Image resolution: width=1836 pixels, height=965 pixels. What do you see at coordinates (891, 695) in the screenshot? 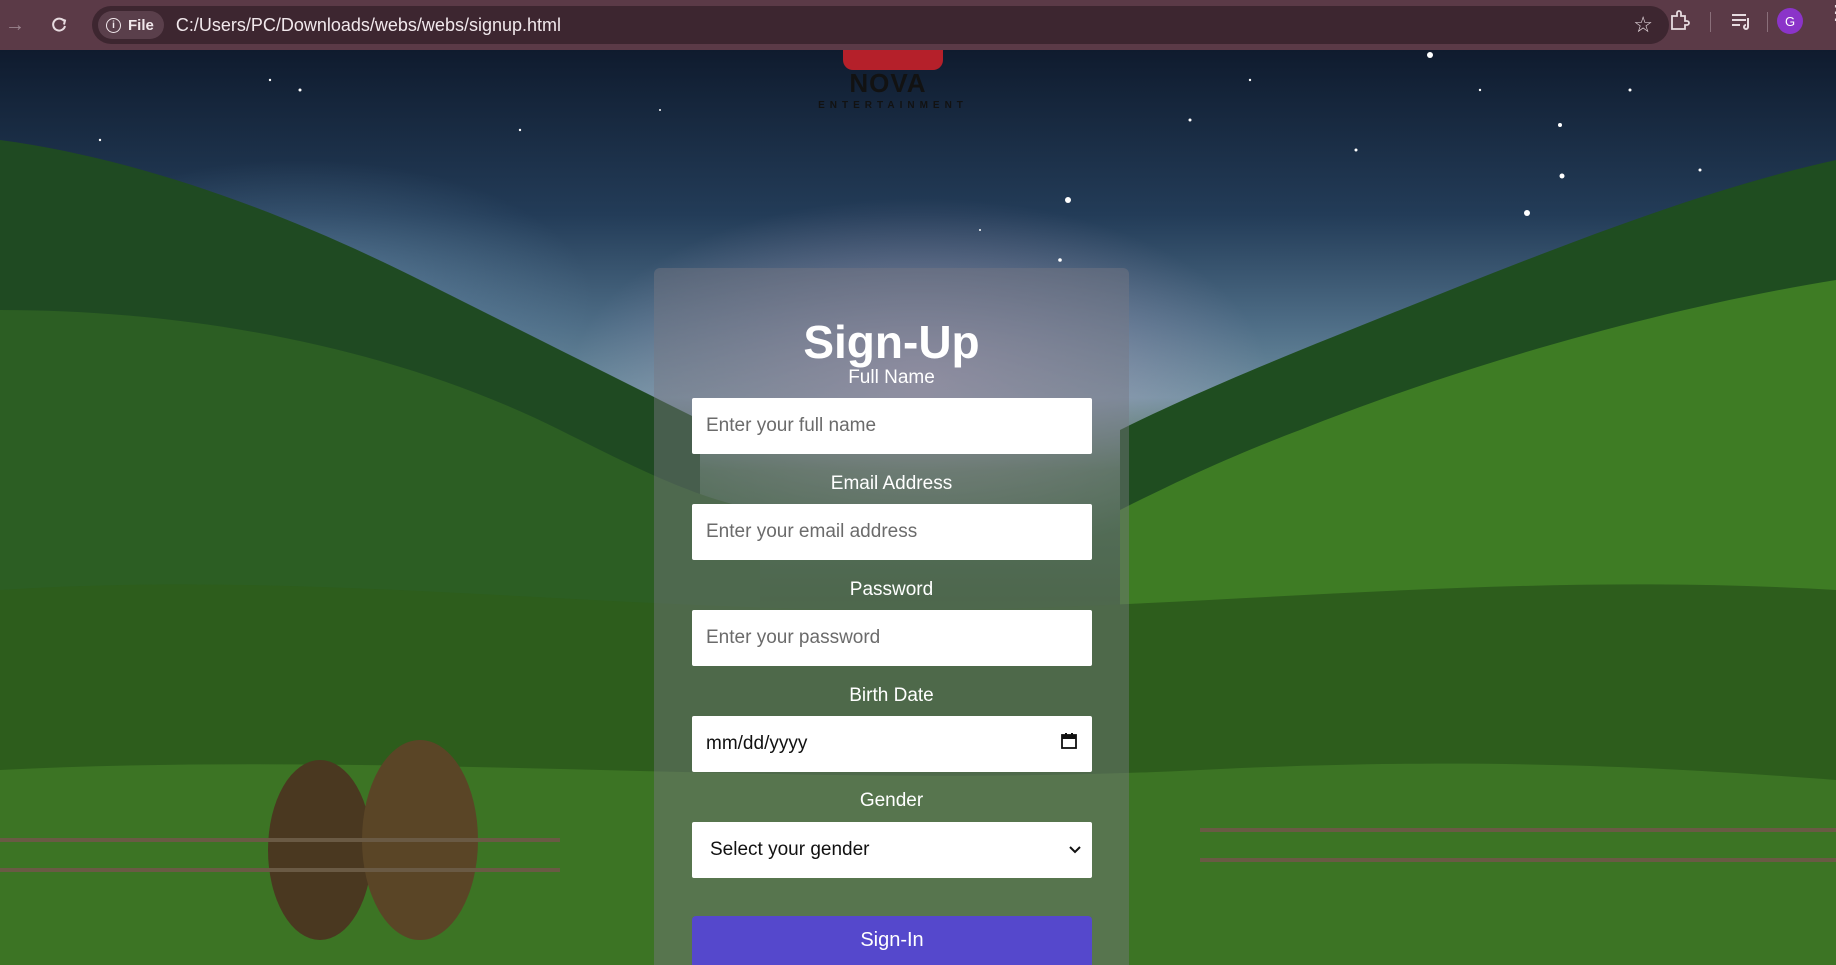
I see `birth-date-label: Birth Date` at bounding box center [891, 695].